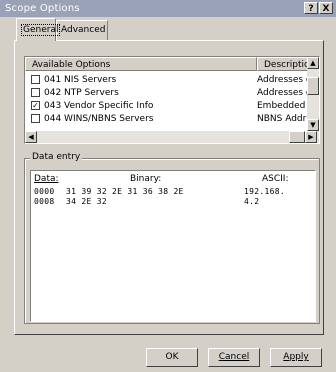 The image size is (336, 372). What do you see at coordinates (285, 106) in the screenshot?
I see `option-description: Embedded v` at bounding box center [285, 106].